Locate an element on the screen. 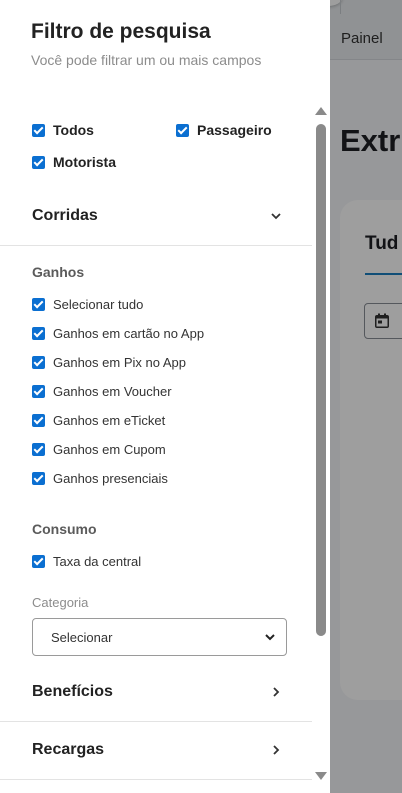  option-row: Ganhos em Cupom is located at coordinates (99, 449).